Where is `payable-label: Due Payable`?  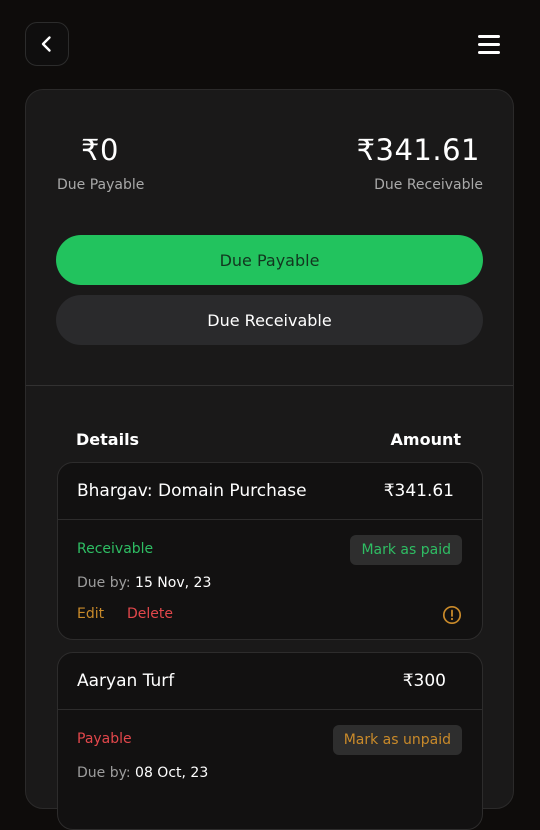
payable-label: Due Payable is located at coordinates (101, 185).